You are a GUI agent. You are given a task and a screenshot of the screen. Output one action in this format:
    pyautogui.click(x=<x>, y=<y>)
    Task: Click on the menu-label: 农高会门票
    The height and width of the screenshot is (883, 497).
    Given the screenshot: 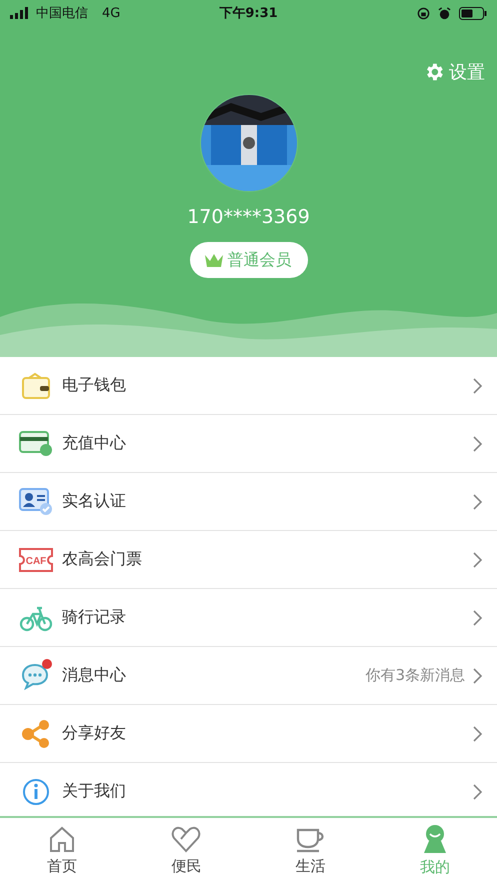 What is the action you would take?
    pyautogui.click(x=102, y=559)
    